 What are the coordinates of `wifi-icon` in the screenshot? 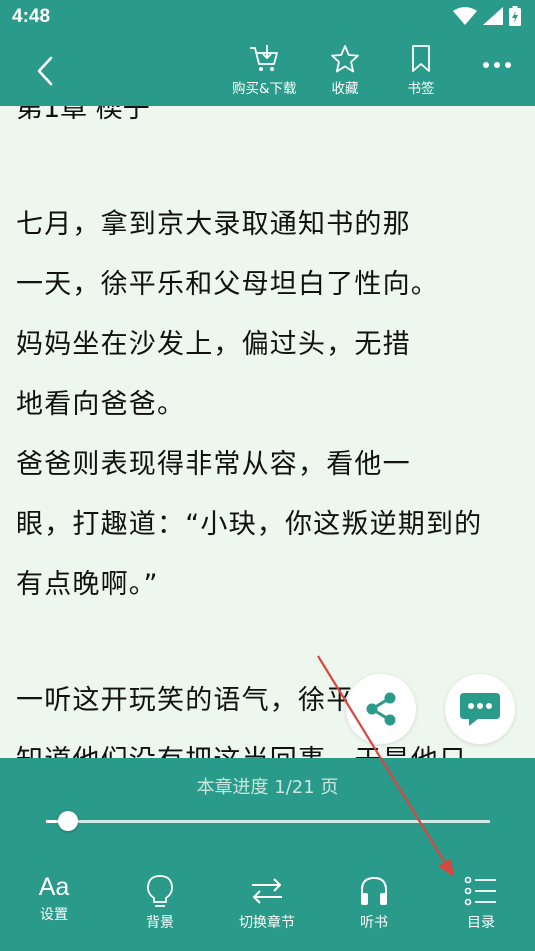 It's located at (465, 16).